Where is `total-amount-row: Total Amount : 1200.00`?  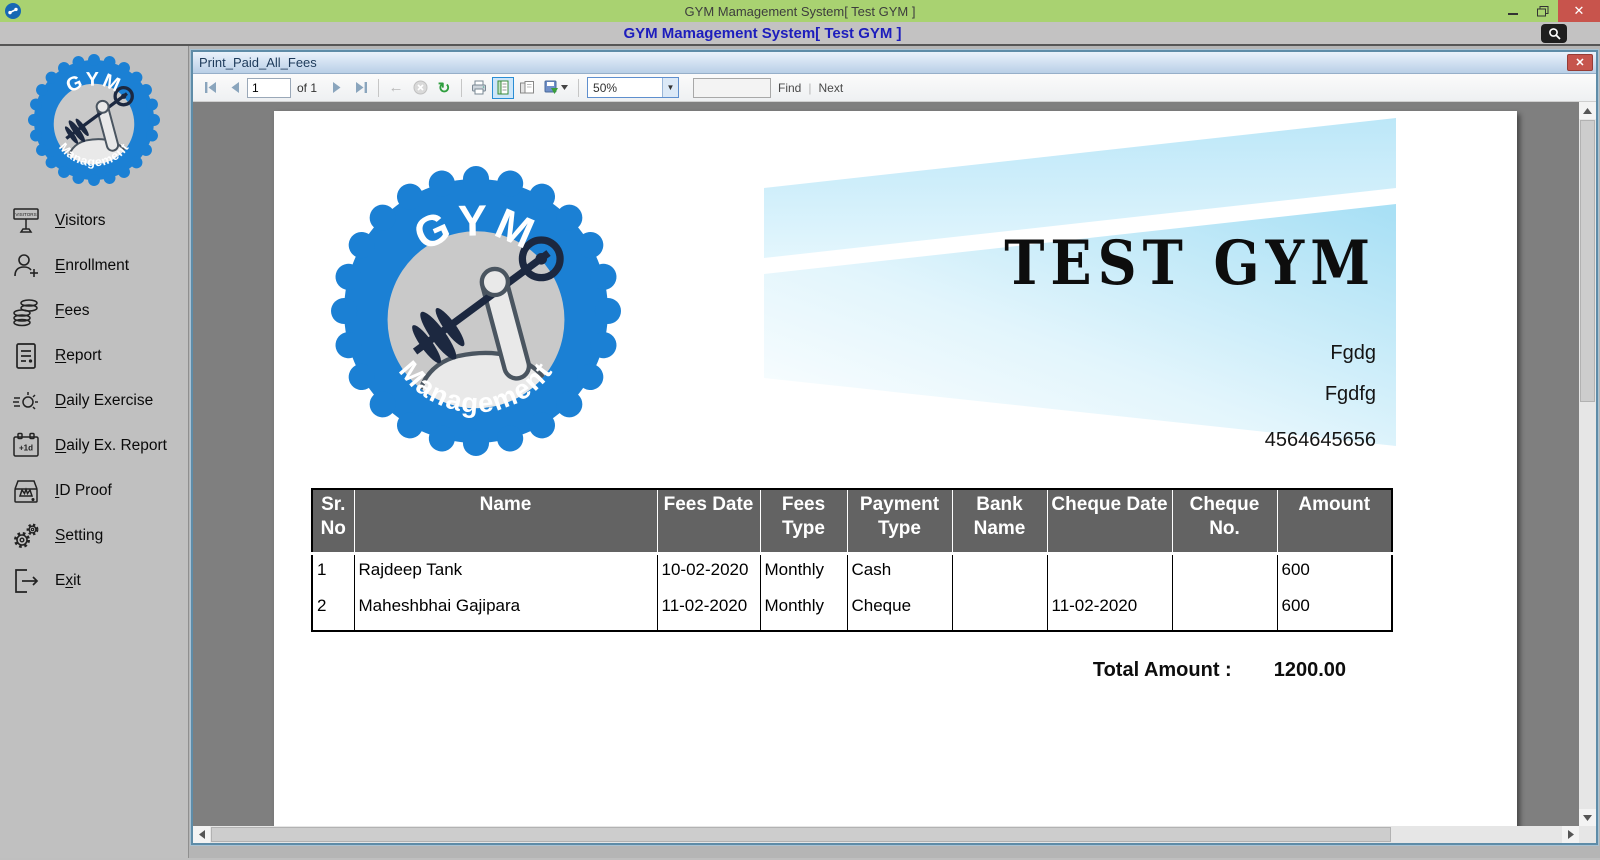
total-amount-row: Total Amount : 1200.00 is located at coordinates (851, 670).